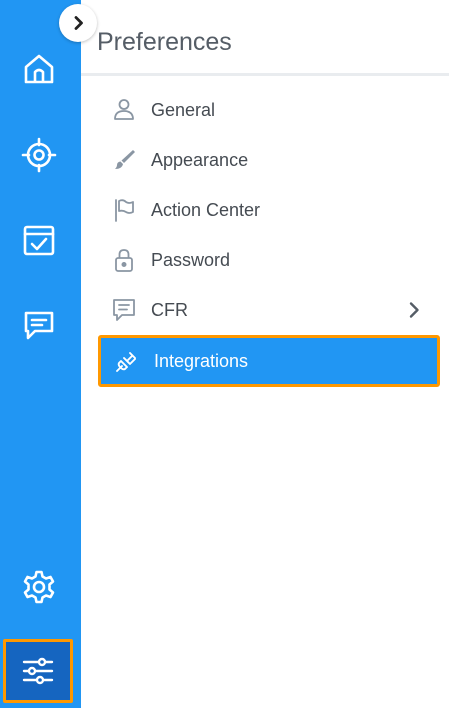 The image size is (449, 708). I want to click on settings-button, so click(39, 587).